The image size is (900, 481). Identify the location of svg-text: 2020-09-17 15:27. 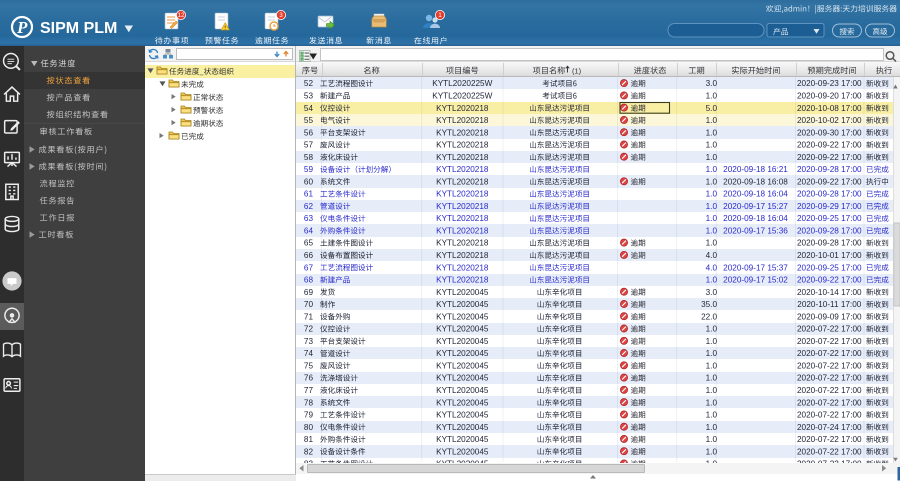
(755, 206).